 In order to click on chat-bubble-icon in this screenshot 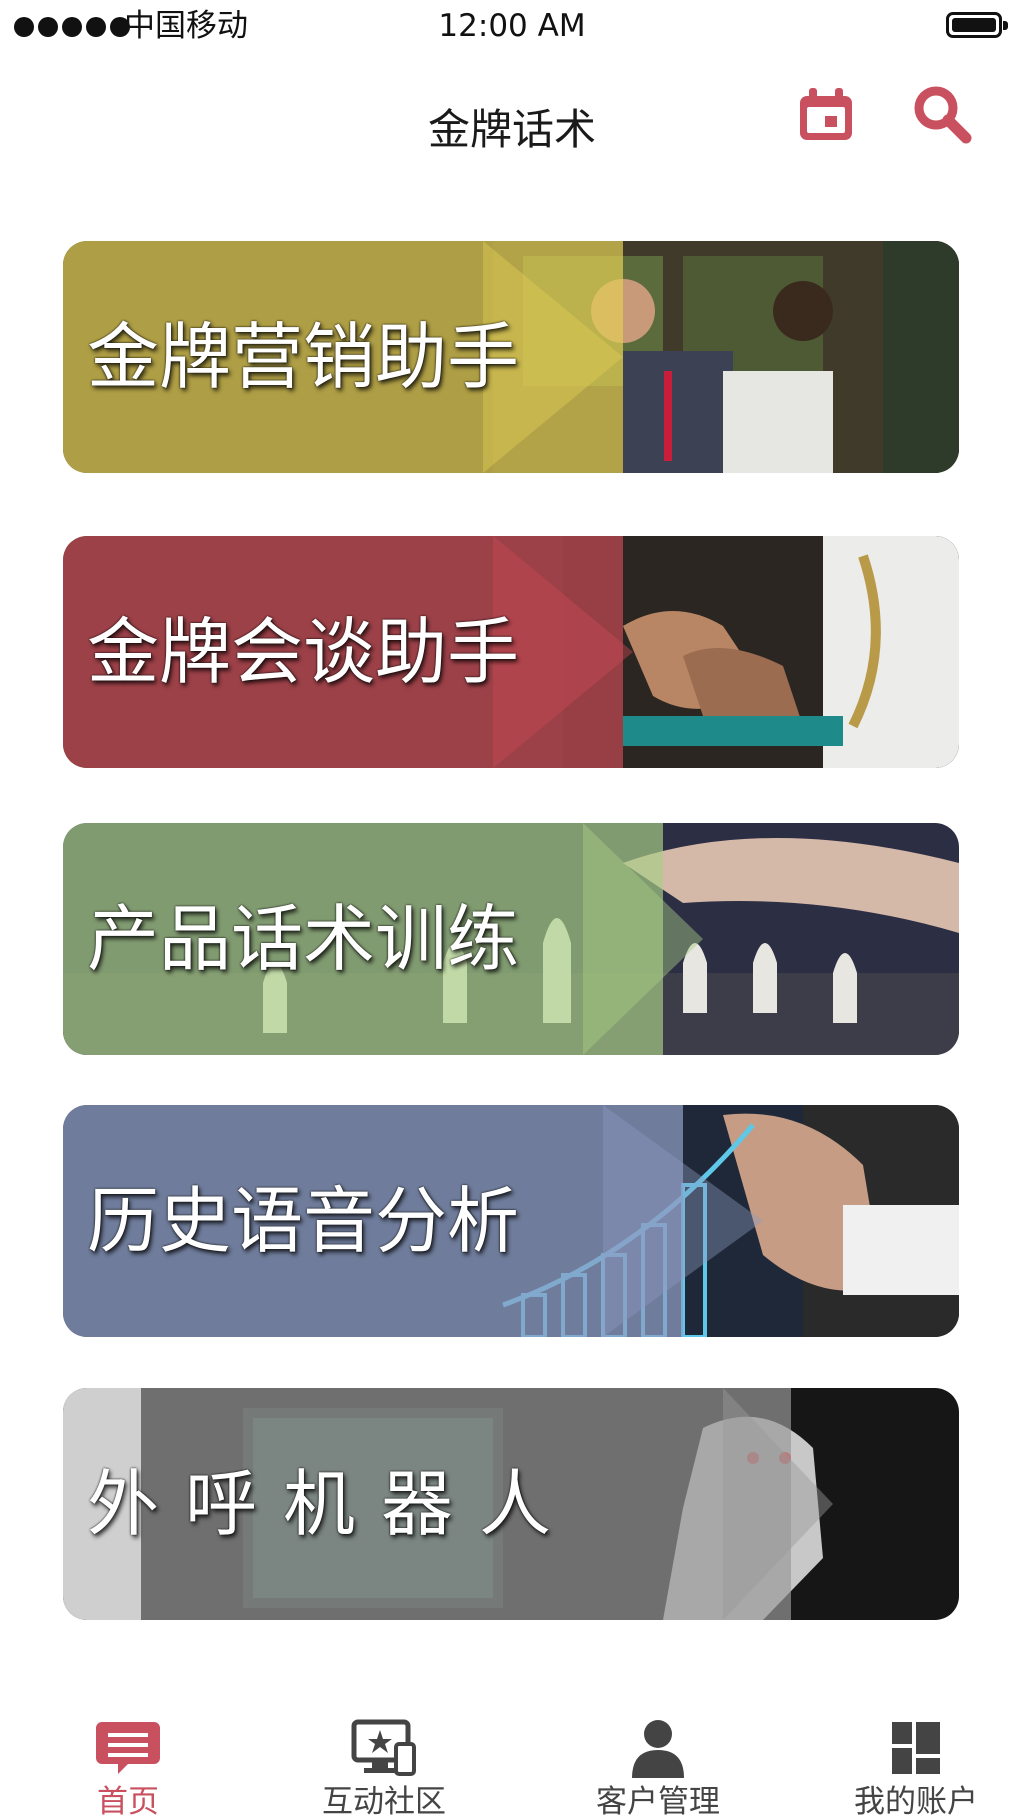, I will do `click(128, 1748)`.